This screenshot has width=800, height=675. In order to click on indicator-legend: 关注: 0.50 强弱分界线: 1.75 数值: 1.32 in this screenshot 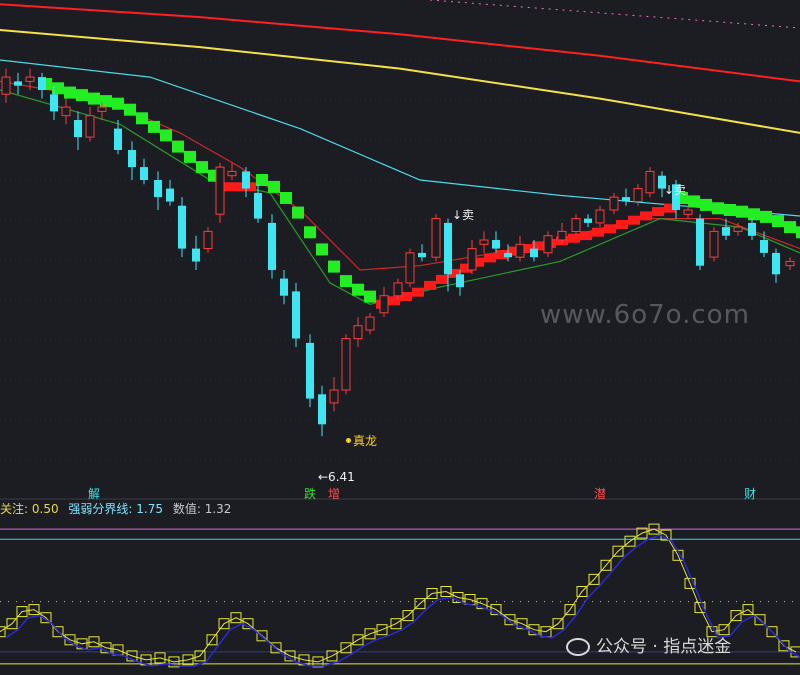, I will do `click(115, 508)`.